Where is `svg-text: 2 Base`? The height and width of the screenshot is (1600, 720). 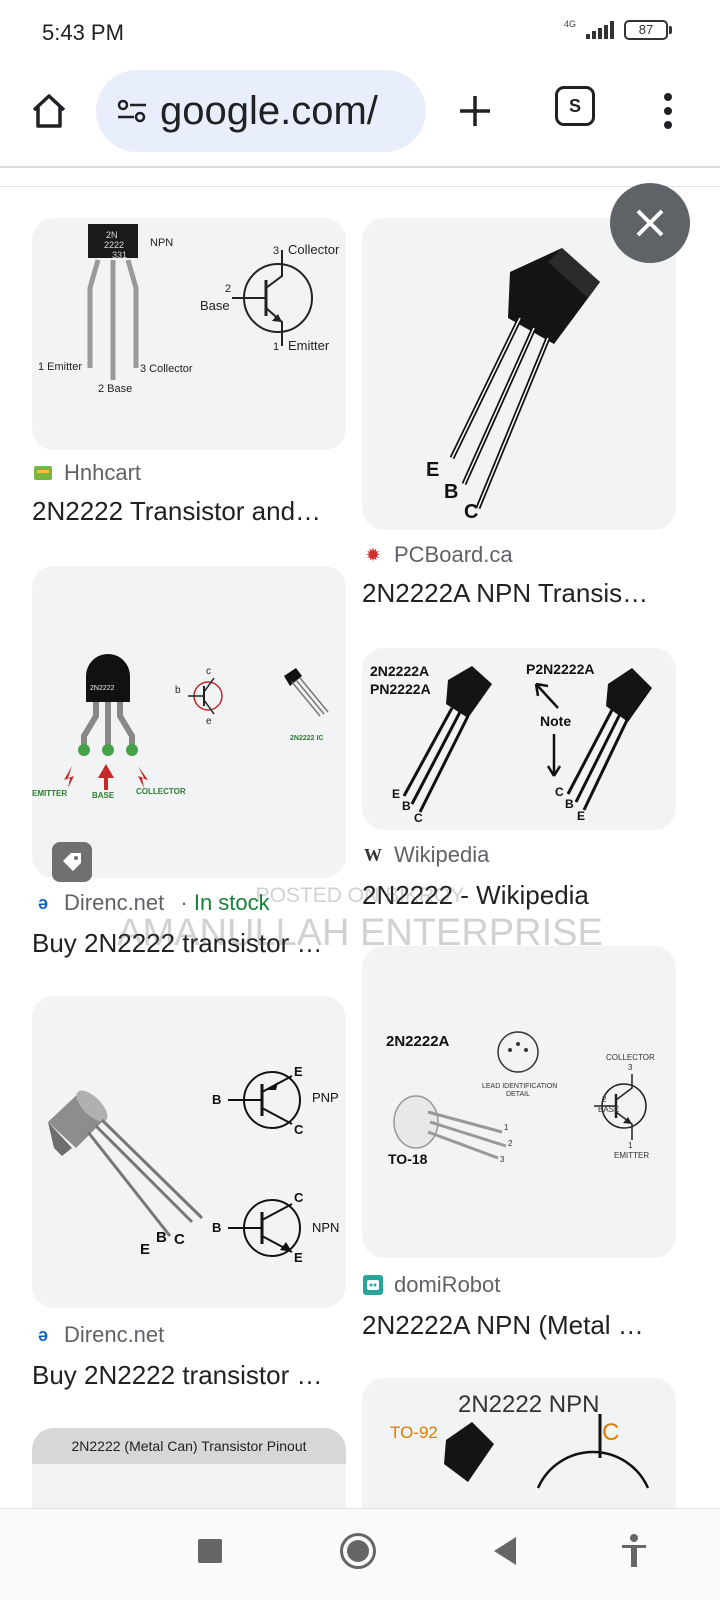 svg-text: 2 Base is located at coordinates (115, 389).